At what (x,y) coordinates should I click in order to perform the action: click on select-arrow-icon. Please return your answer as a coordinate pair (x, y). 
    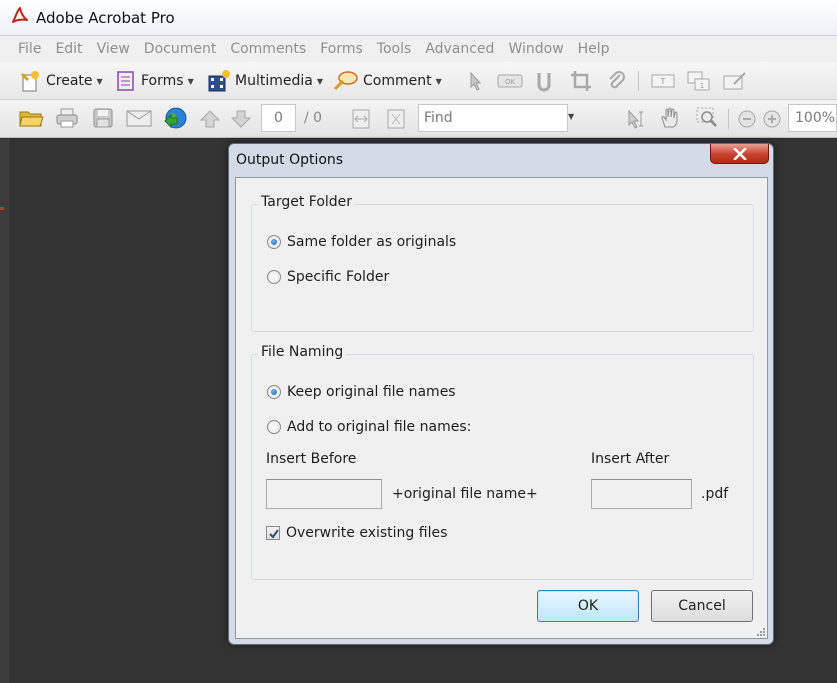
    Looking at the image, I should click on (475, 81).